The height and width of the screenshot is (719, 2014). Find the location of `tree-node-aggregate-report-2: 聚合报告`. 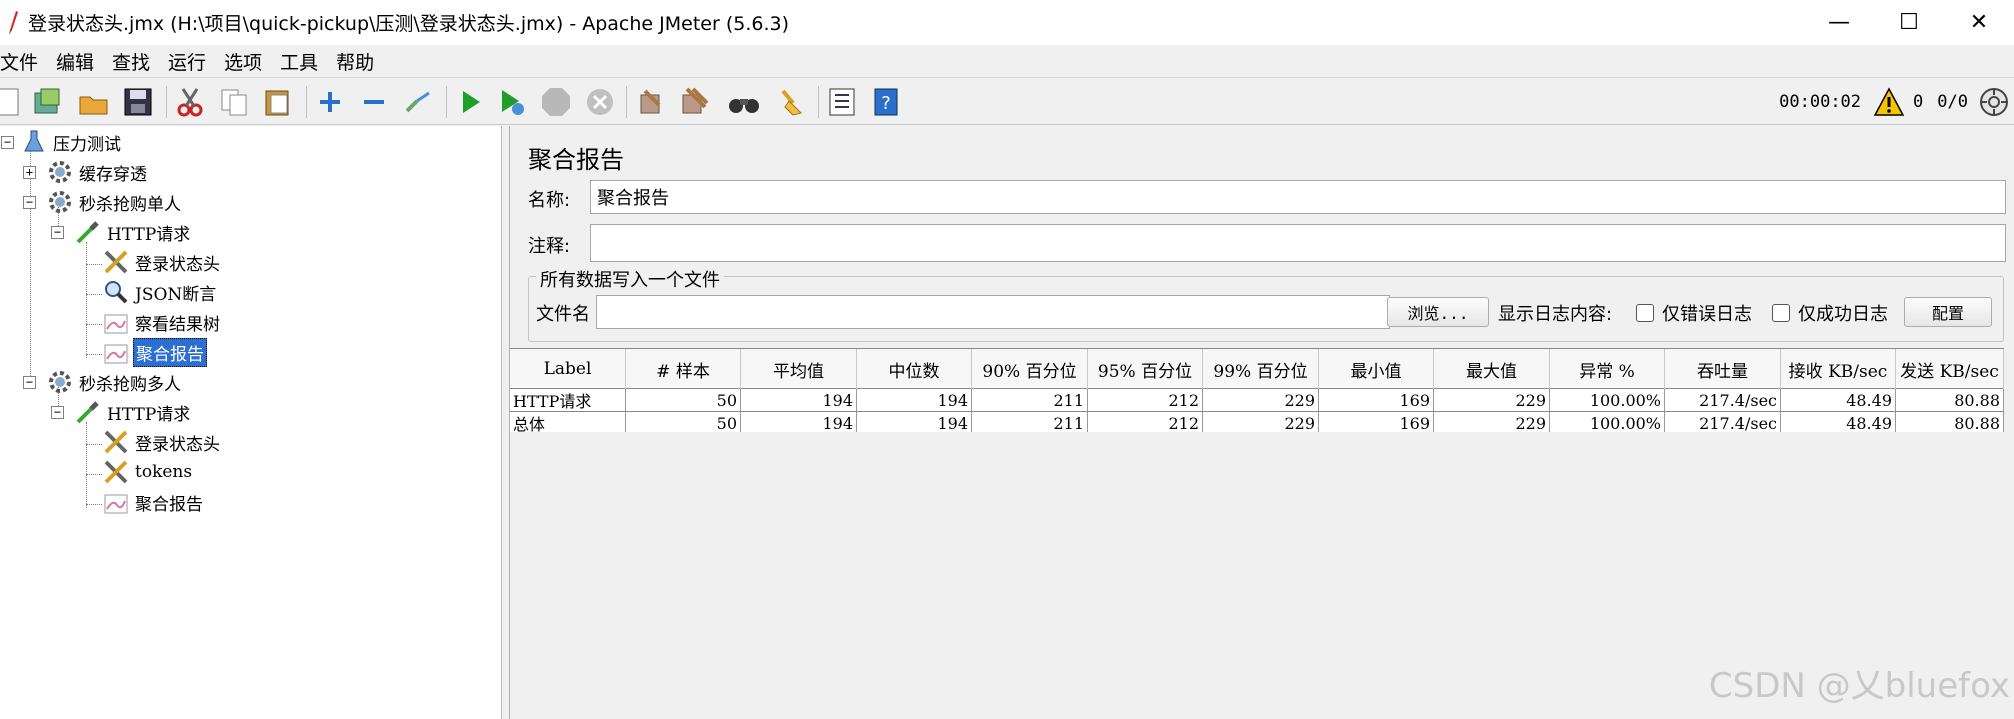

tree-node-aggregate-report-2: 聚合报告 is located at coordinates (153, 502).